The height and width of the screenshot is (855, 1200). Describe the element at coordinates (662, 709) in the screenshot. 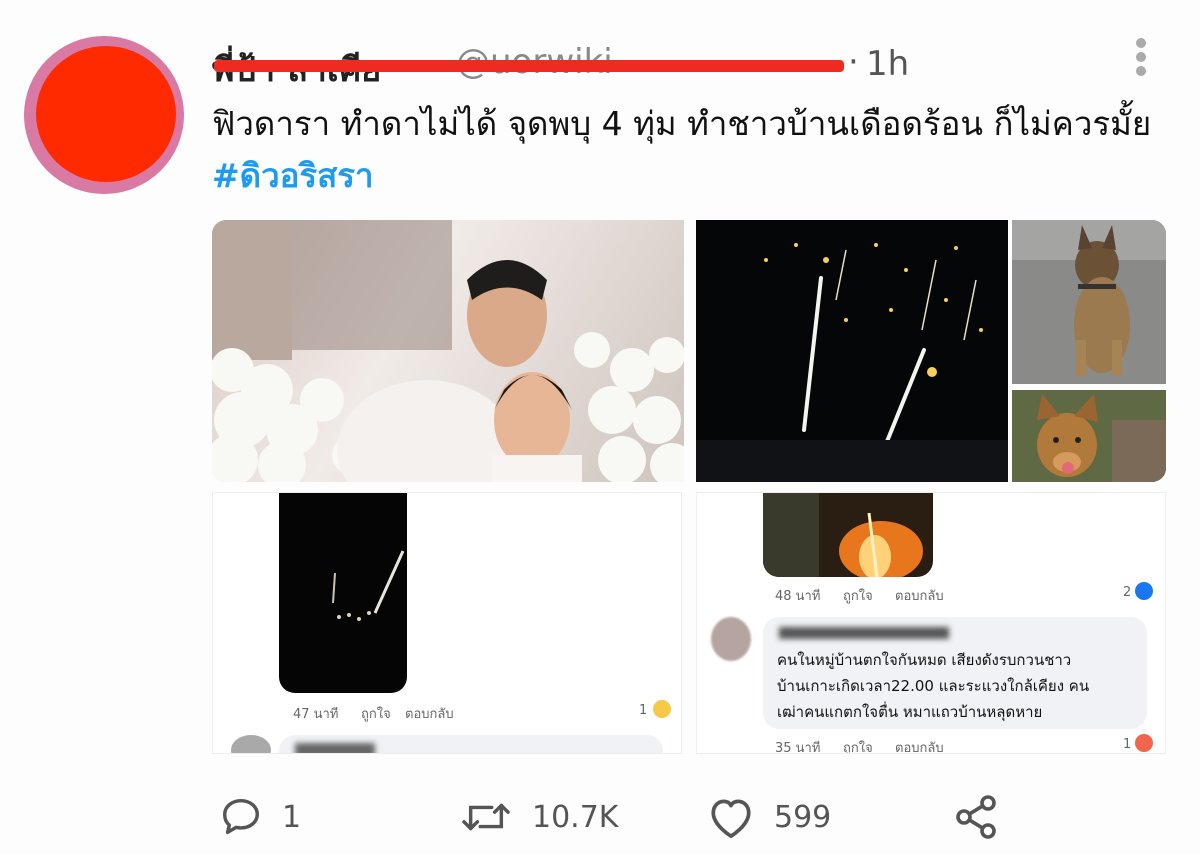

I see `laugh-reaction-icon` at that location.